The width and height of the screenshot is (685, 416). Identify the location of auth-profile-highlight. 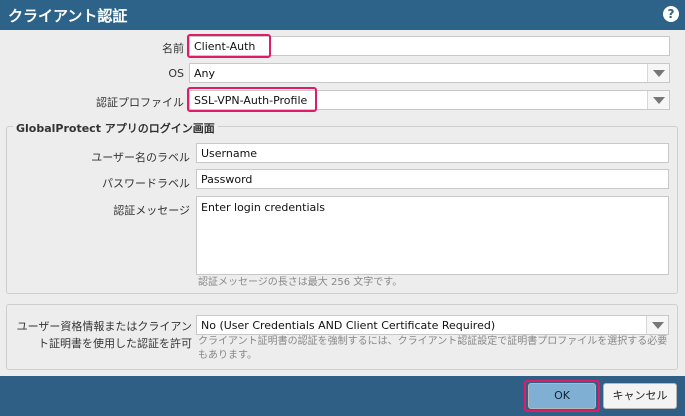
(252, 99).